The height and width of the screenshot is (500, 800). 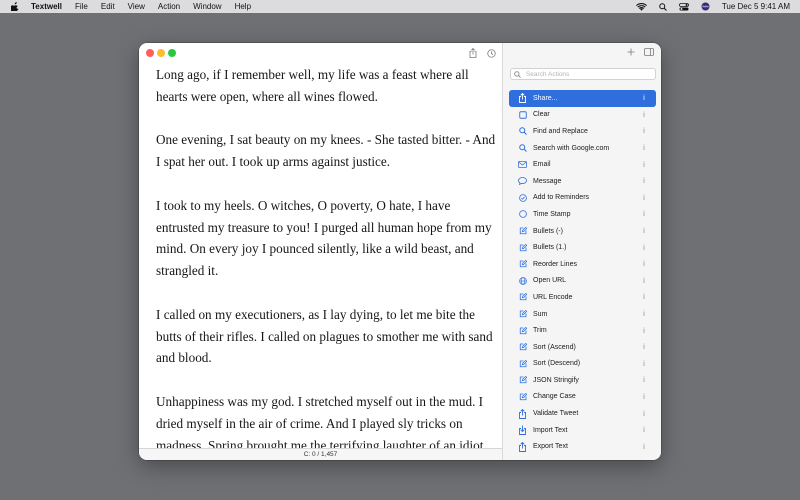 What do you see at coordinates (683, 6) in the screenshot?
I see `control-center-icon` at bounding box center [683, 6].